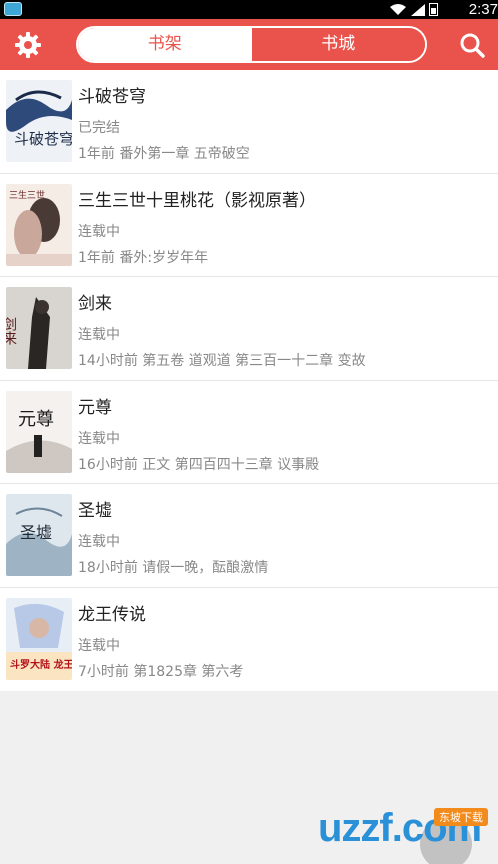  What do you see at coordinates (161, 671) in the screenshot?
I see `book-latest-chapter: 7小时前 第1825章 第六考` at bounding box center [161, 671].